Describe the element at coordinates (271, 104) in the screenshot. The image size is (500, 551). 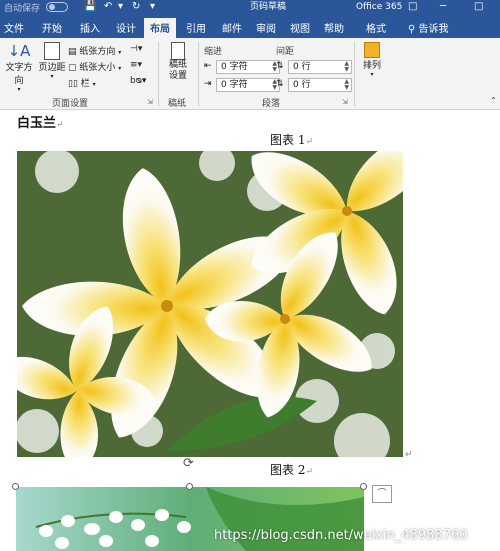
I see `paragraph-group-label: 段落` at that location.